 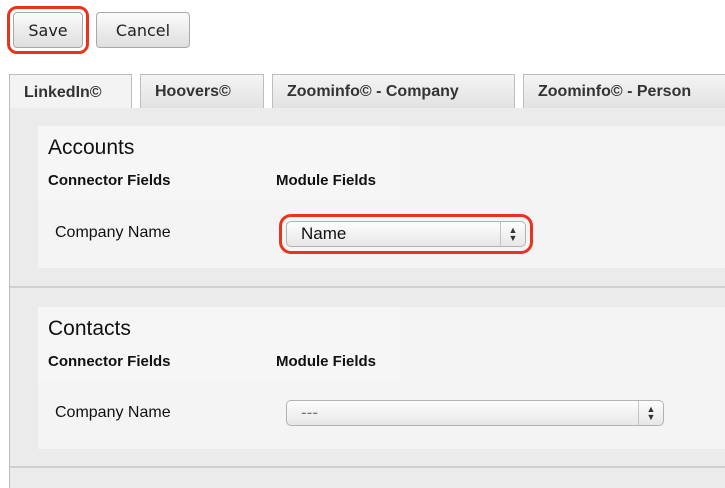 I want to click on select-value: ---, so click(x=309, y=412).